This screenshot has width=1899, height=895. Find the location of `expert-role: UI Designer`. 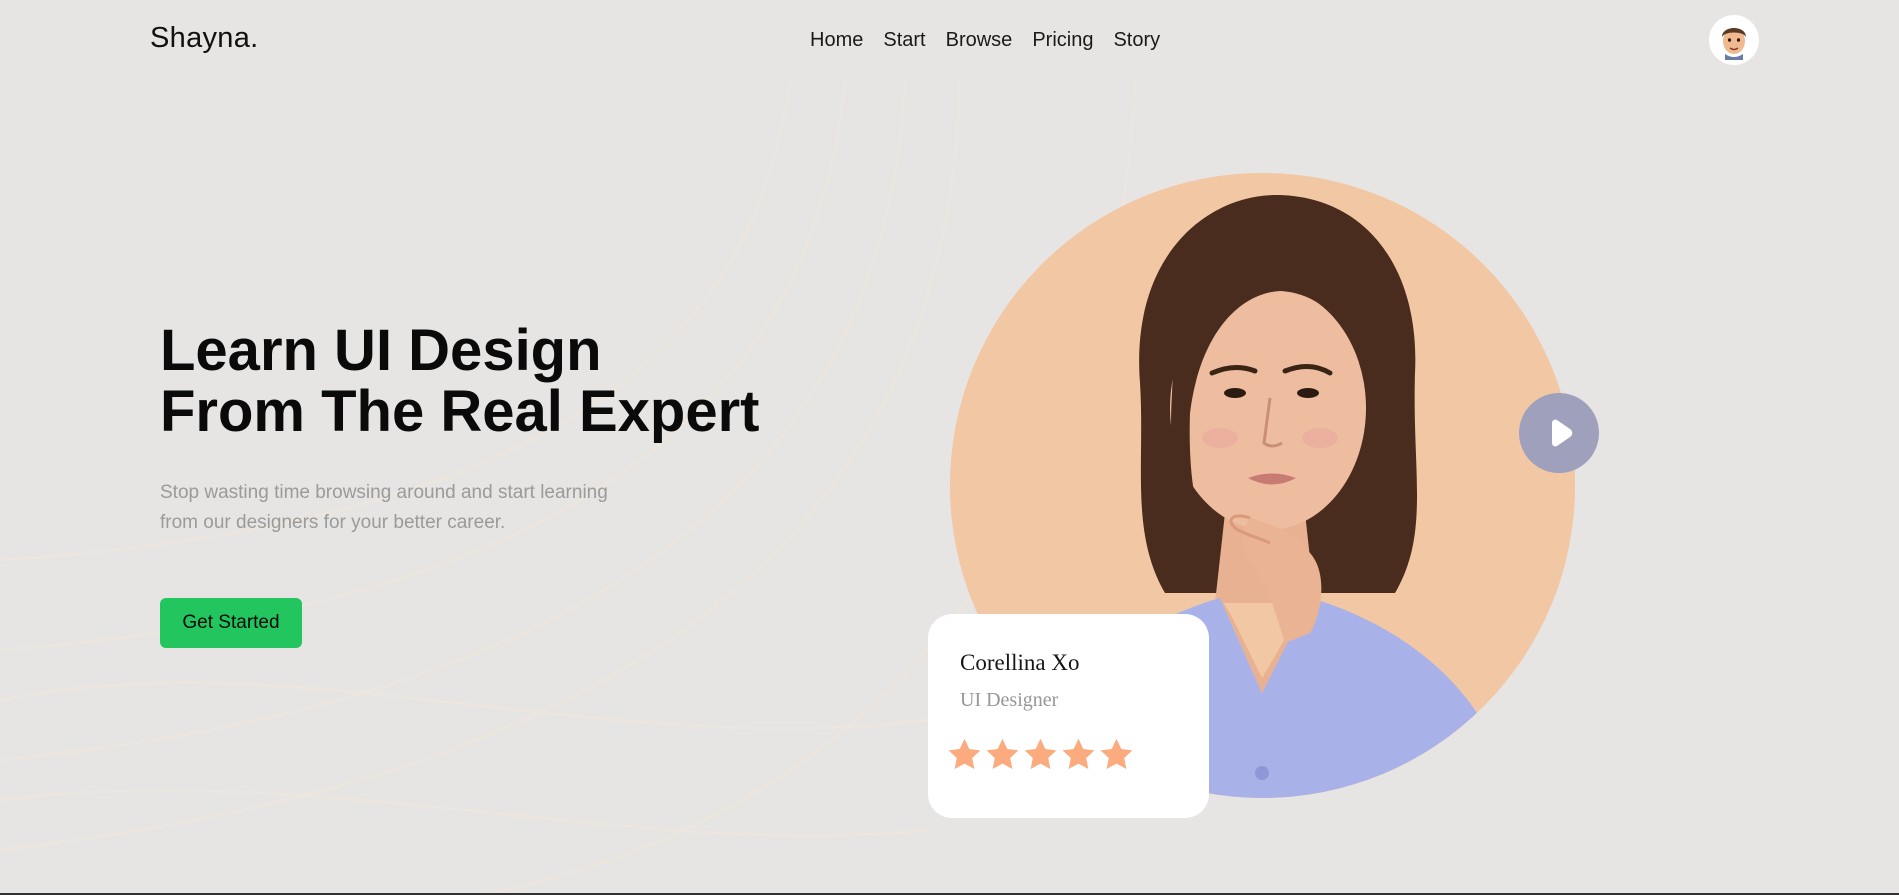

expert-role: UI Designer is located at coordinates (1009, 700).